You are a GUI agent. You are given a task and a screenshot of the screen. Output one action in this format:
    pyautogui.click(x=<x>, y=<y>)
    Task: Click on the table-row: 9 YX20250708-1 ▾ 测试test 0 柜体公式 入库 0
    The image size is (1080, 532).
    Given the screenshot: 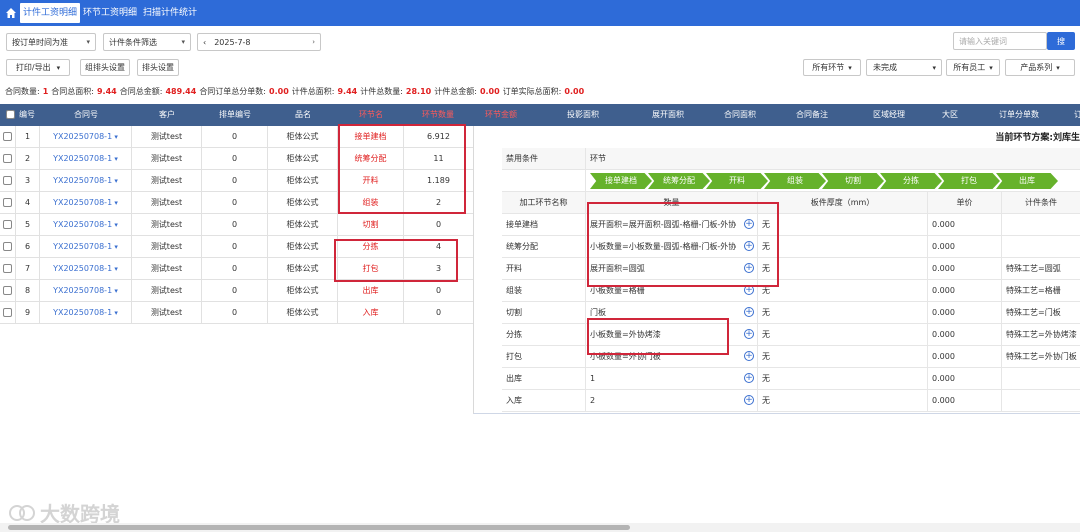 What is the action you would take?
    pyautogui.click(x=237, y=313)
    